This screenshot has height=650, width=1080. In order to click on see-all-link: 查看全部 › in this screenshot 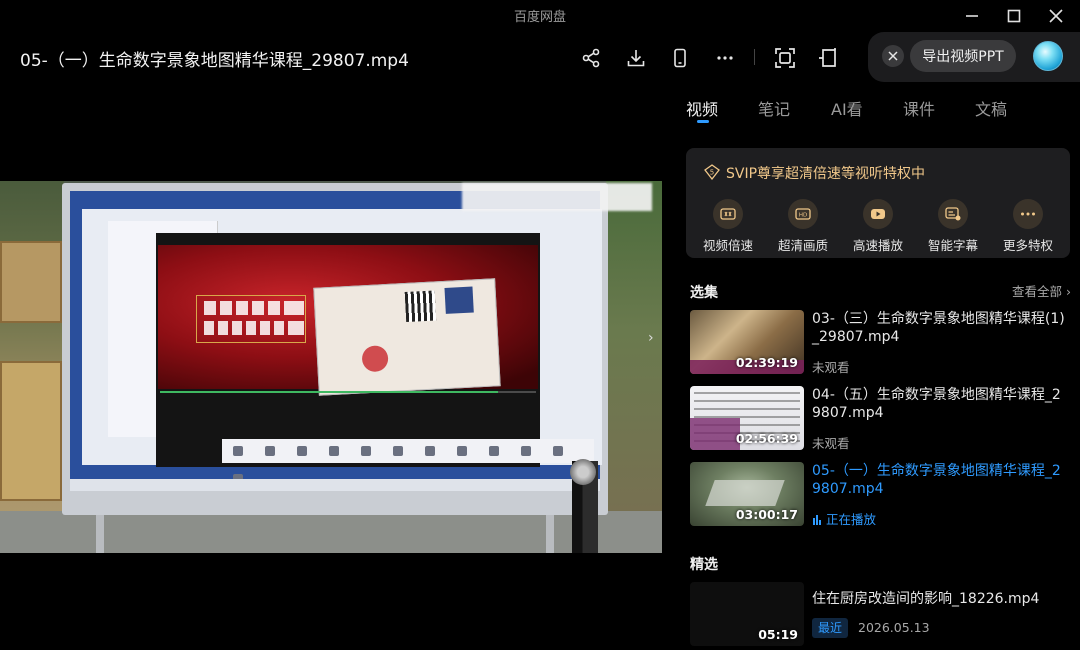, I will do `click(1041, 290)`.